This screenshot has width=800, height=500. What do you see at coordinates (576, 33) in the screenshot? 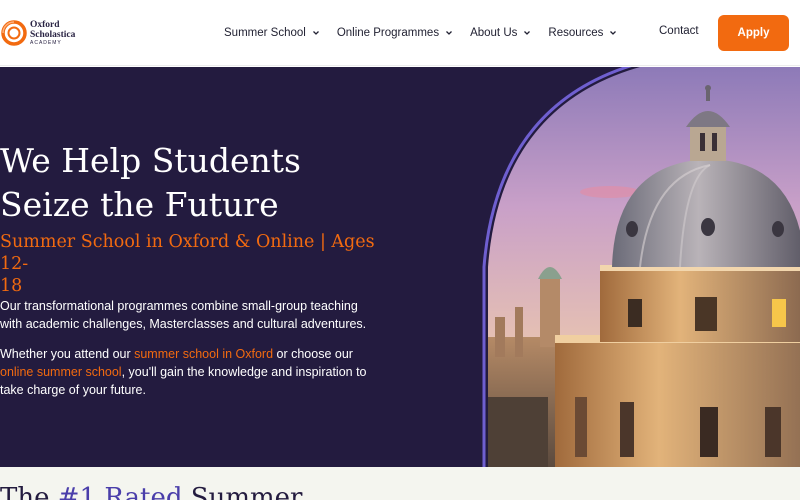
I see `nav-item-label: Resources` at bounding box center [576, 33].